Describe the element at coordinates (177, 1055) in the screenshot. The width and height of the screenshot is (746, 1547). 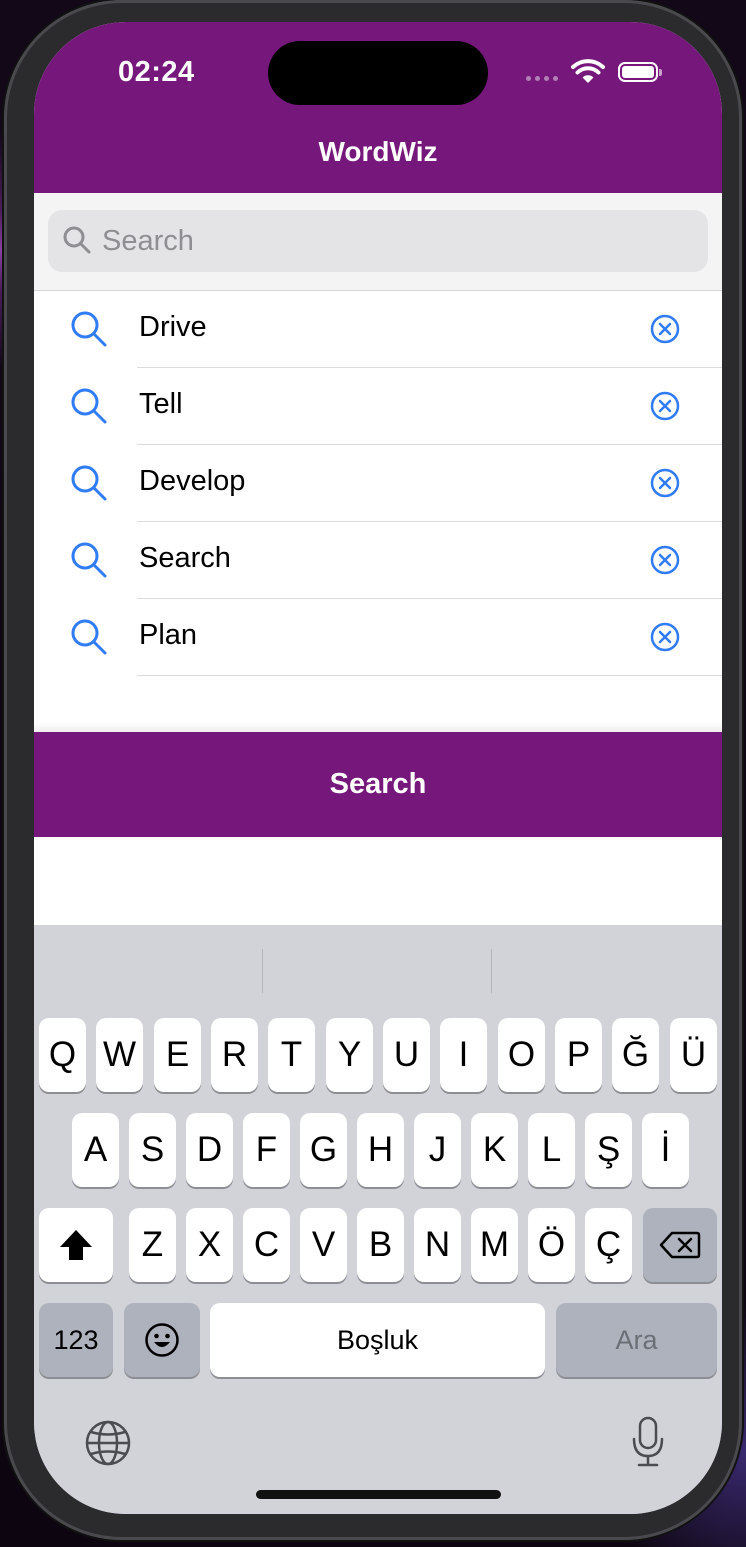
I see `key-e: E` at that location.